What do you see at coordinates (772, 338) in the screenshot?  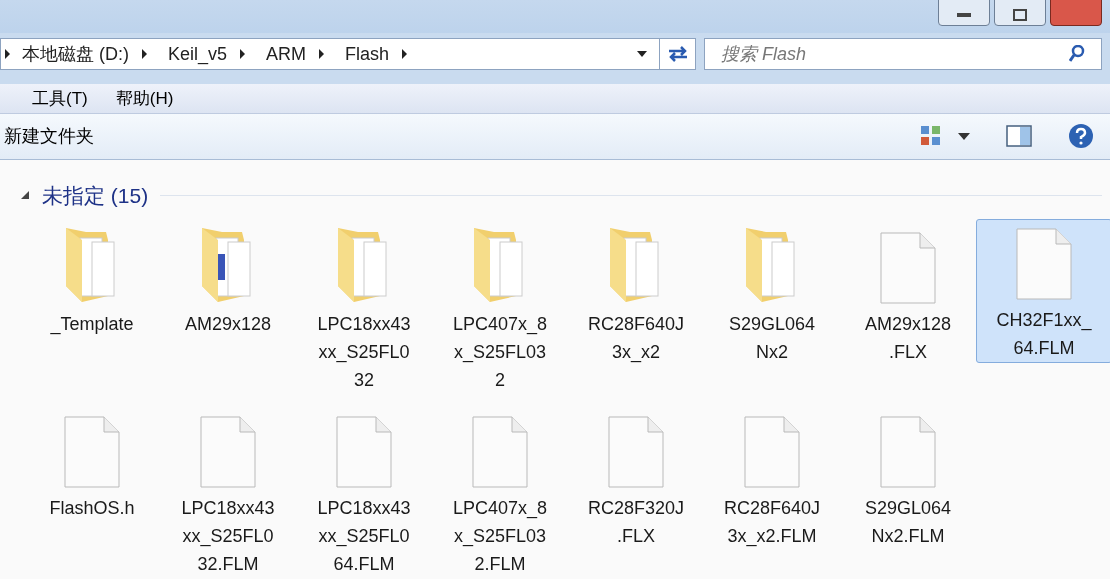 I see `file-name: S29GL064 Nx2` at bounding box center [772, 338].